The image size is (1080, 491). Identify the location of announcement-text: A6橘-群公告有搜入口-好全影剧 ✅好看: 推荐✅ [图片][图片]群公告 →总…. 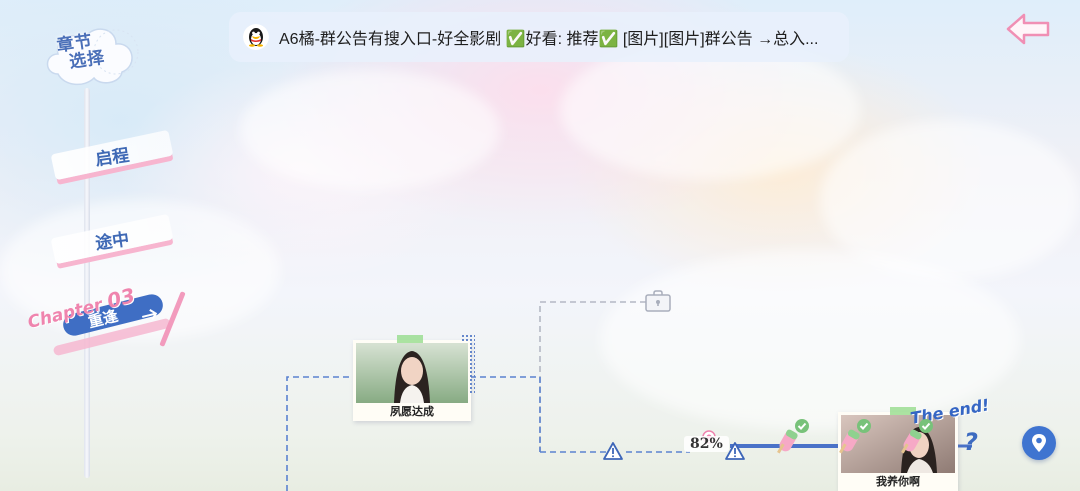
(549, 39).